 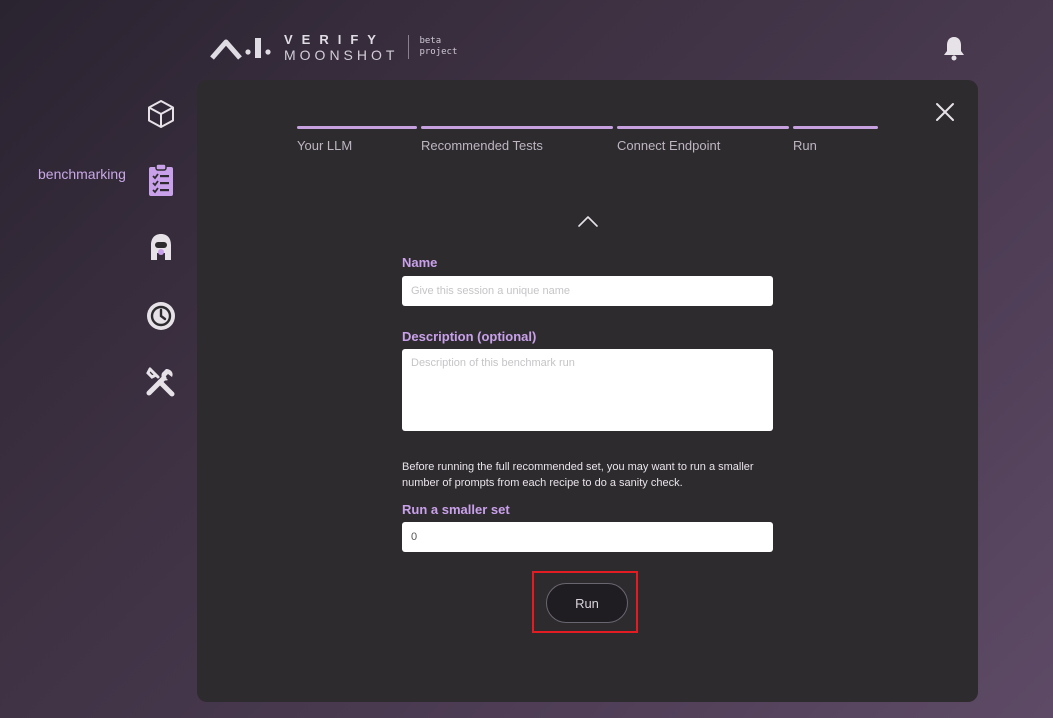 What do you see at coordinates (587, 537) in the screenshot?
I see `smaller-set-input` at bounding box center [587, 537].